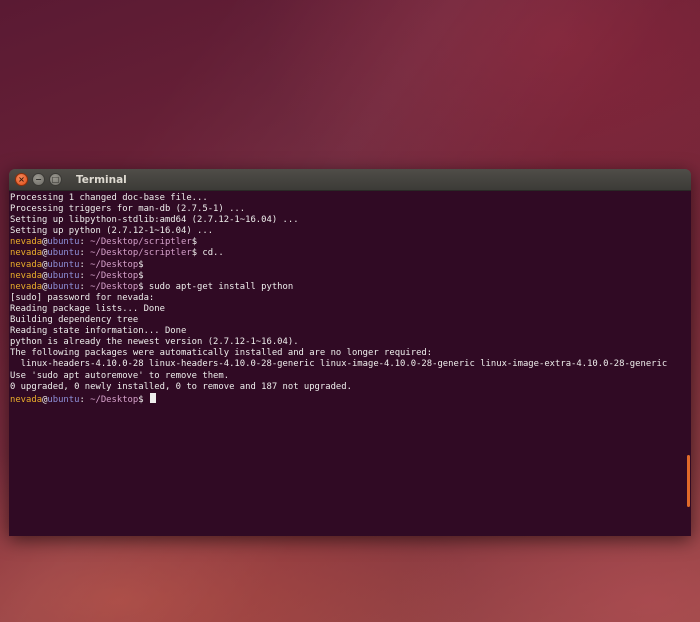 Image resolution: width=700 pixels, height=622 pixels. What do you see at coordinates (74, 320) in the screenshot?
I see `output-line: Building dependency tree` at bounding box center [74, 320].